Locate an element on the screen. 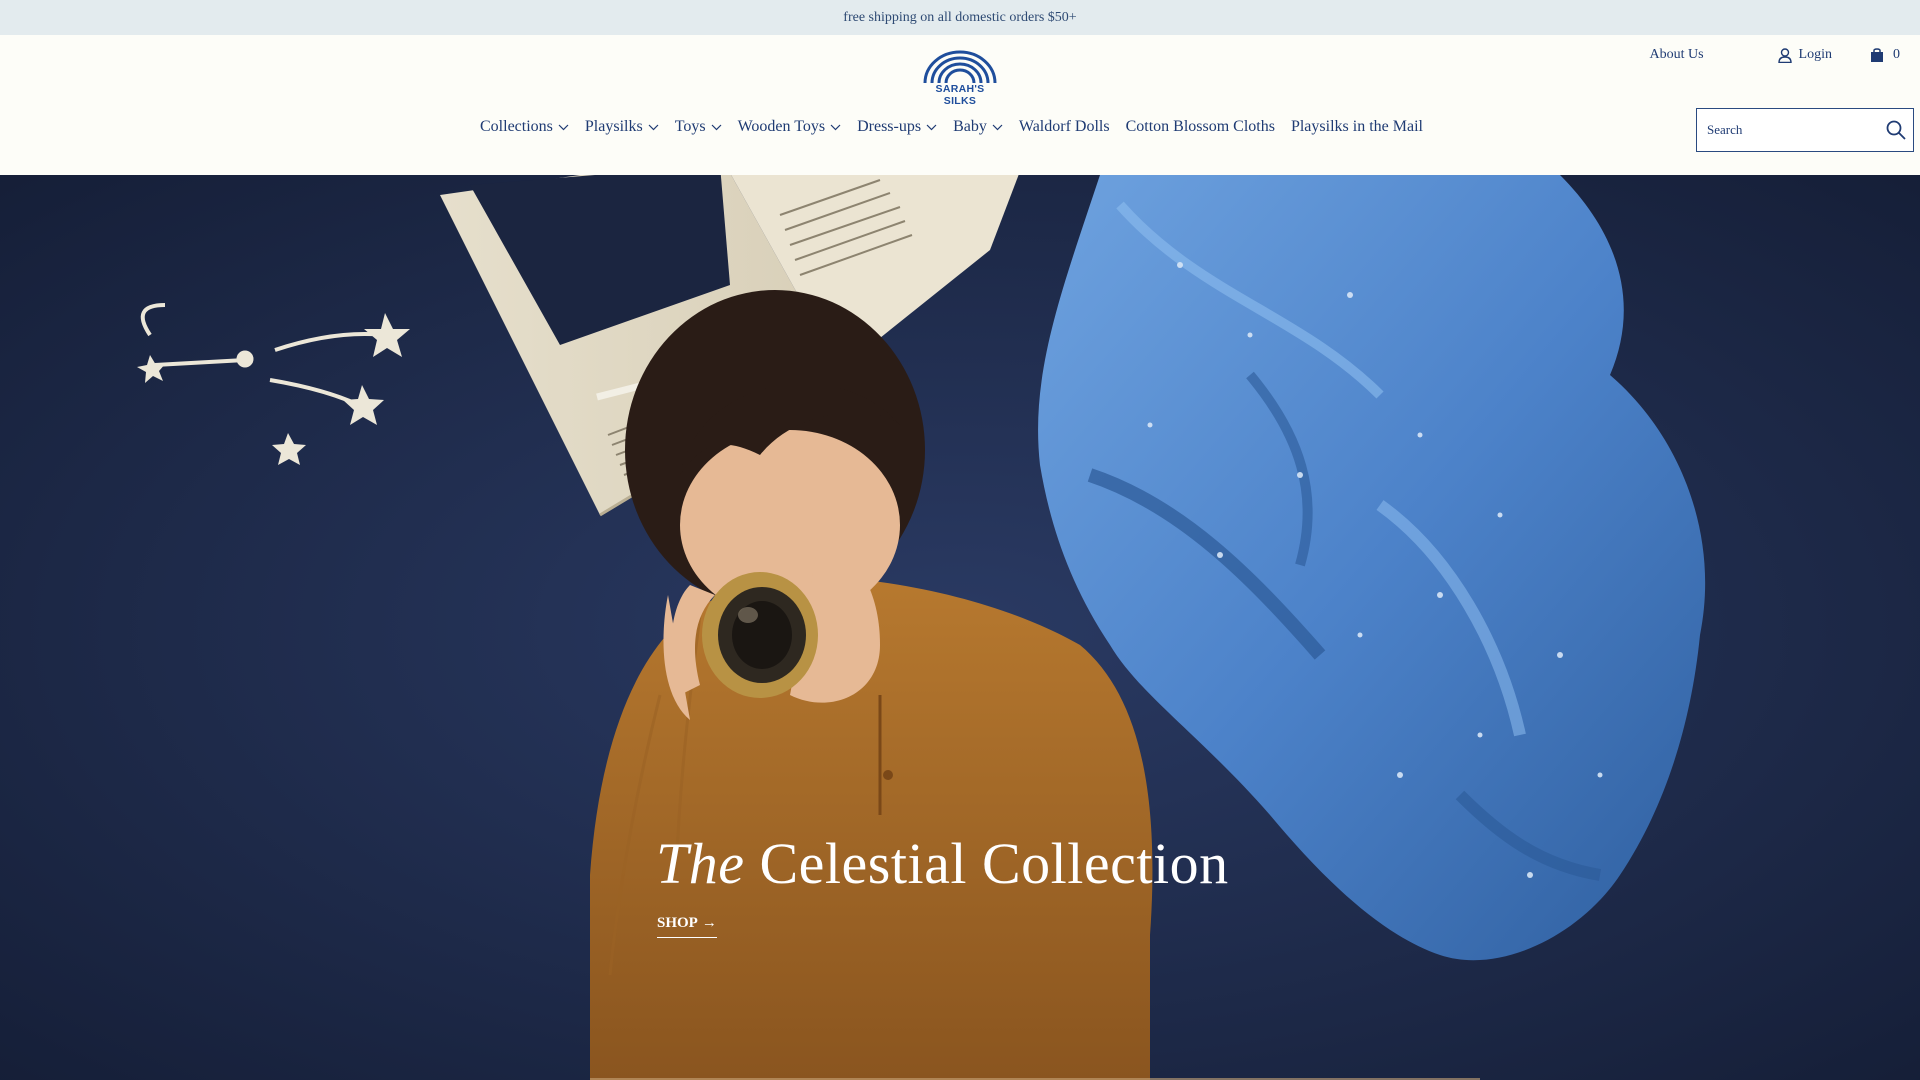 This screenshot has width=1920, height=1080. rainbow-logo-icon is located at coordinates (960, 67).